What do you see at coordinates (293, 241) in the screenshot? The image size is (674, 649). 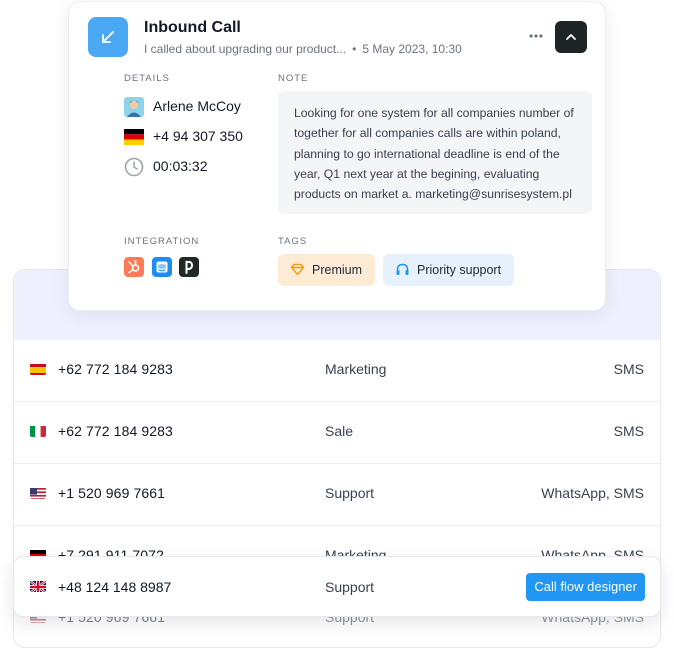 I see `tags-label: TAGS` at bounding box center [293, 241].